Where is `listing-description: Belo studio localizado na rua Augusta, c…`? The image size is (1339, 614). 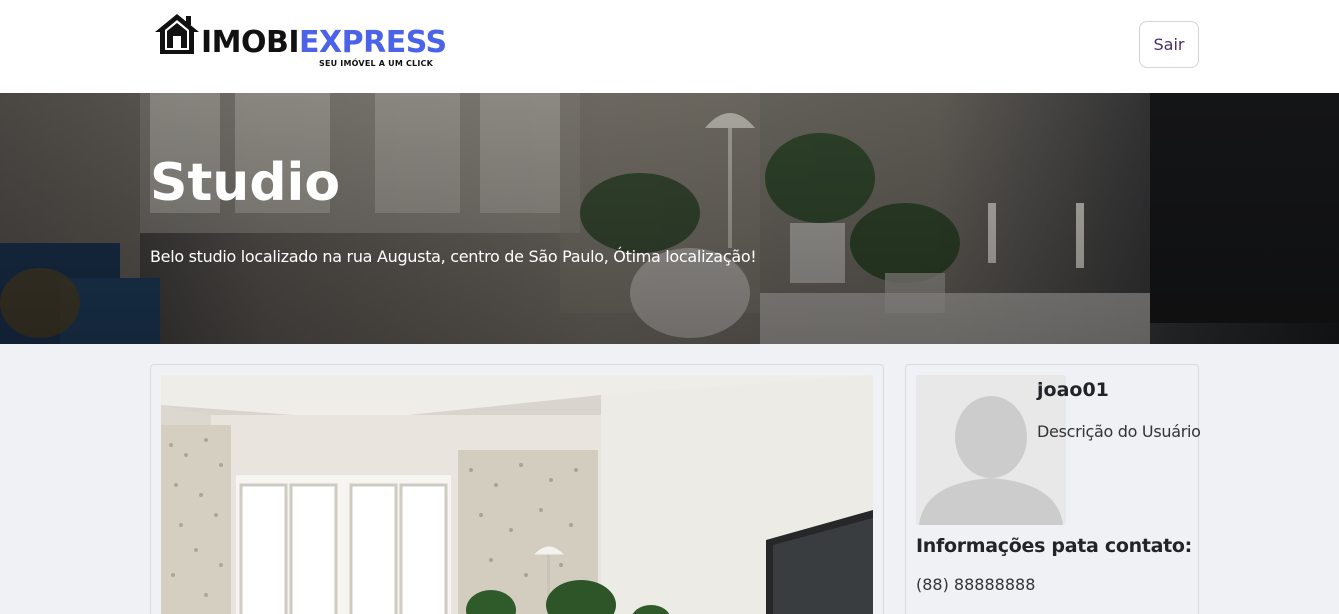
listing-description: Belo studio localizado na rua Augusta, c… is located at coordinates (453, 256).